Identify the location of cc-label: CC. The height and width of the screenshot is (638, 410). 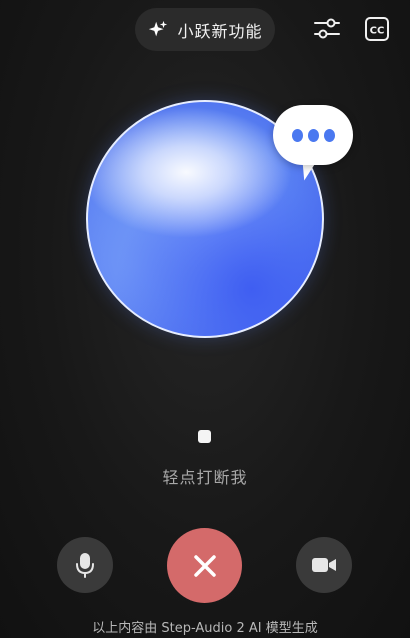
(377, 31).